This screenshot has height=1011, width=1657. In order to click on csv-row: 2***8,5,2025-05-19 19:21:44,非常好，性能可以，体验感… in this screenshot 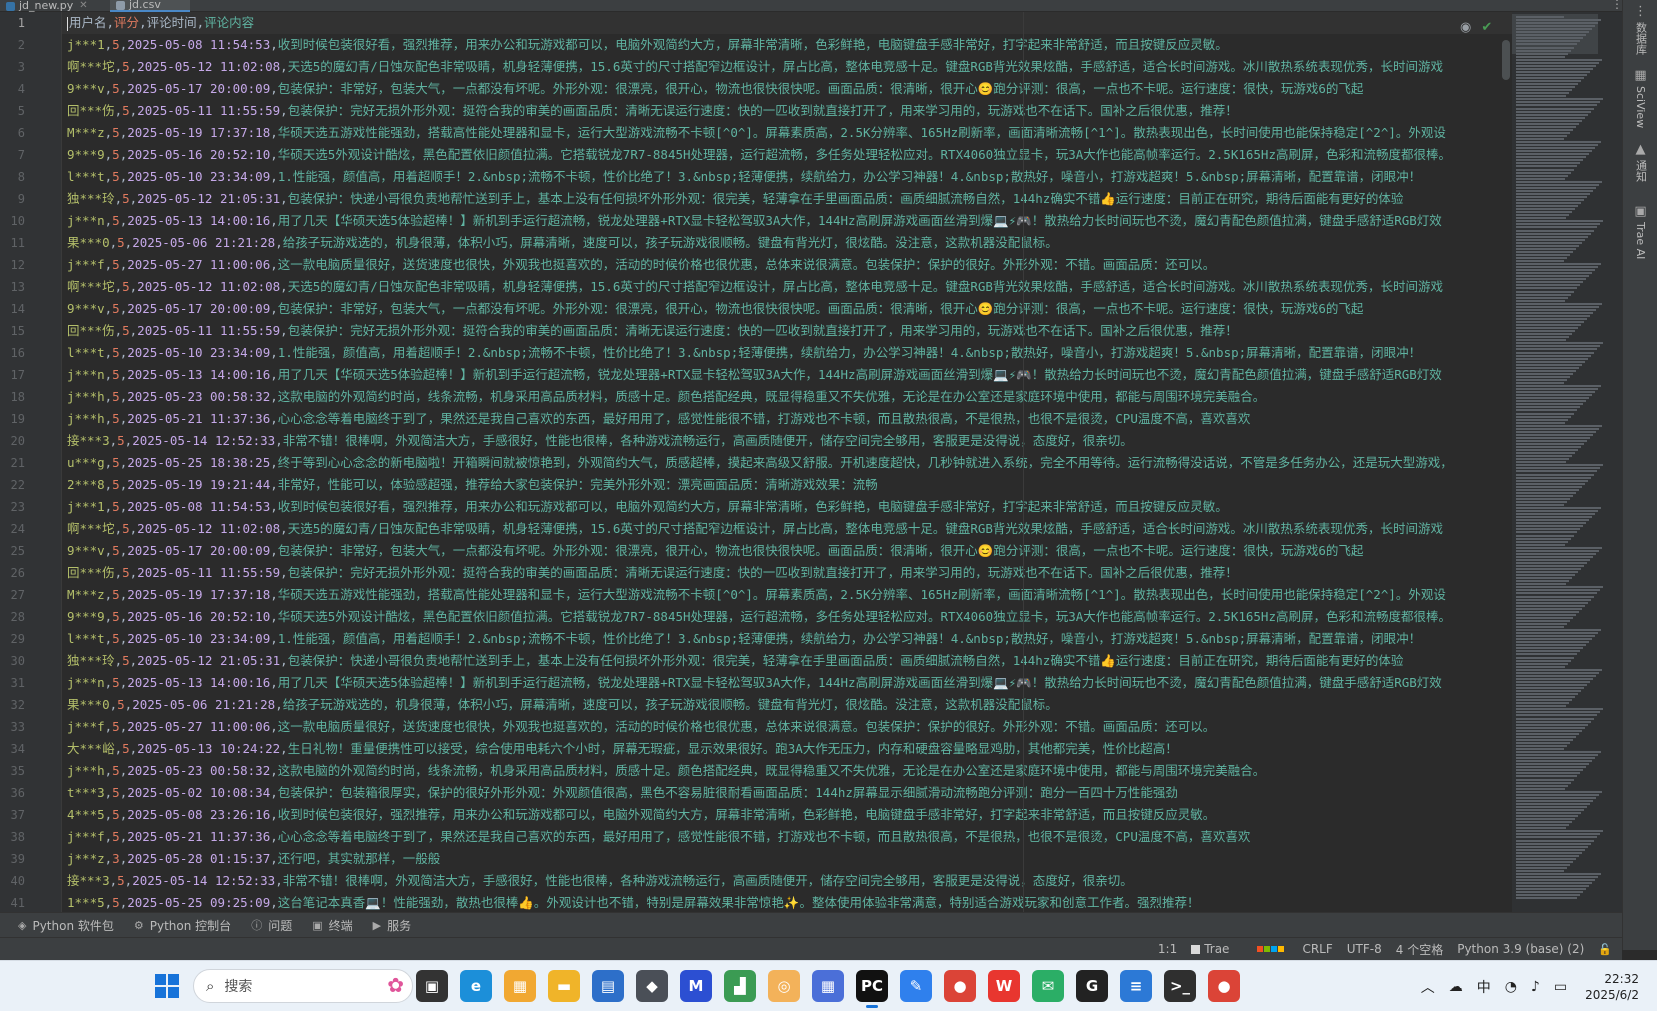, I will do `click(787, 485)`.